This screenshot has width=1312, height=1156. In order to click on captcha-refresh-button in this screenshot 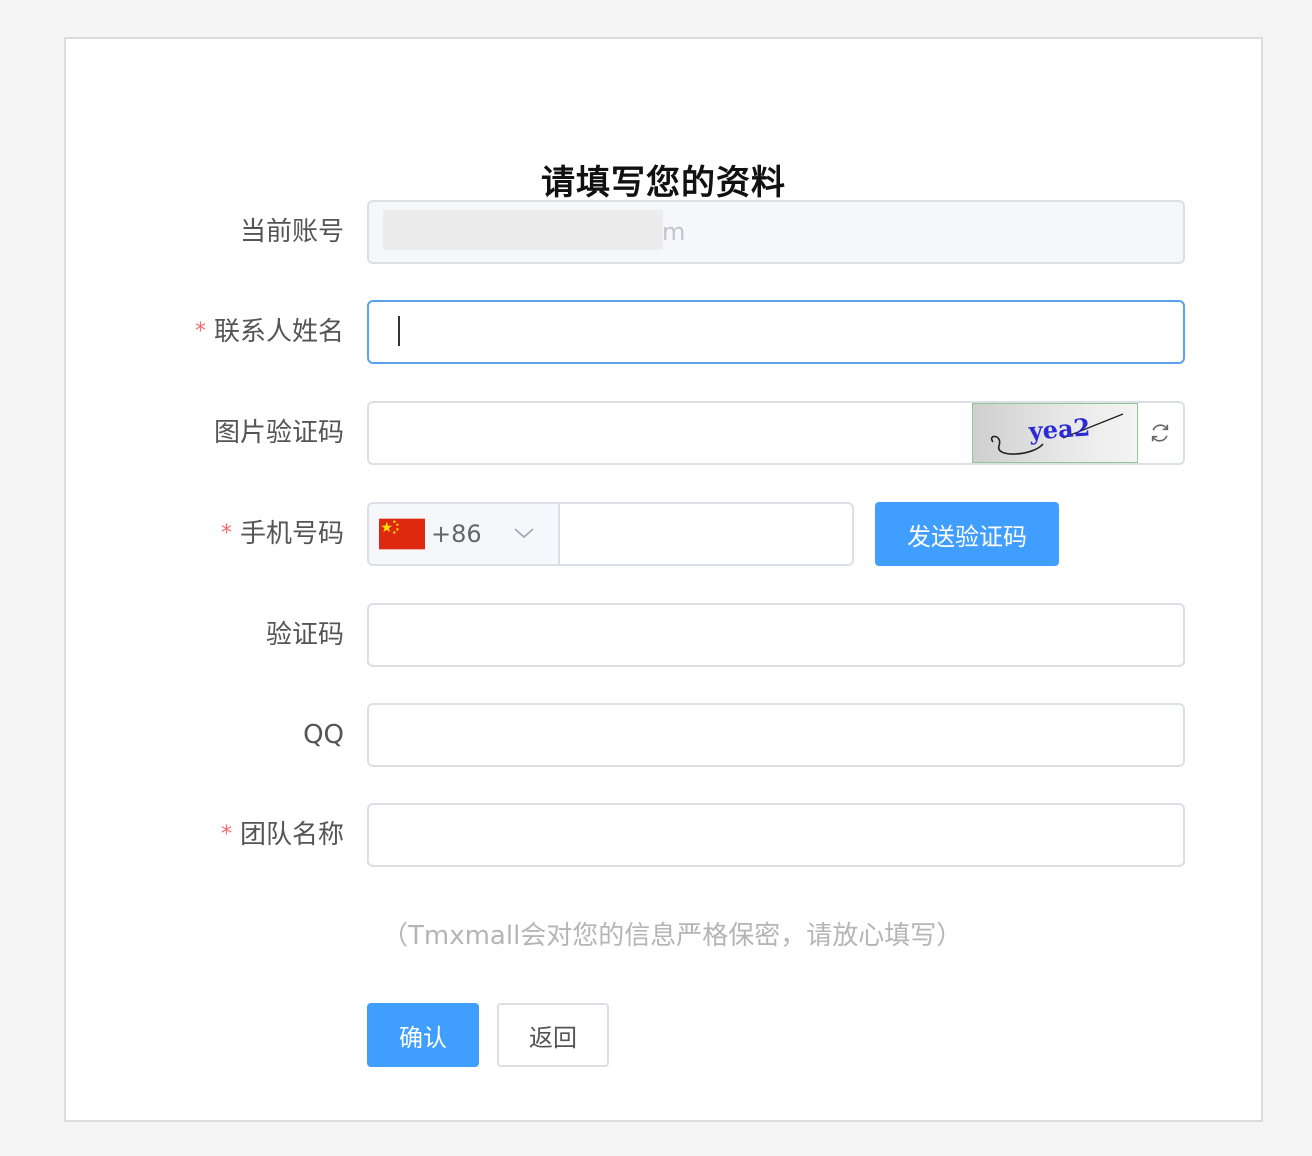, I will do `click(1160, 433)`.